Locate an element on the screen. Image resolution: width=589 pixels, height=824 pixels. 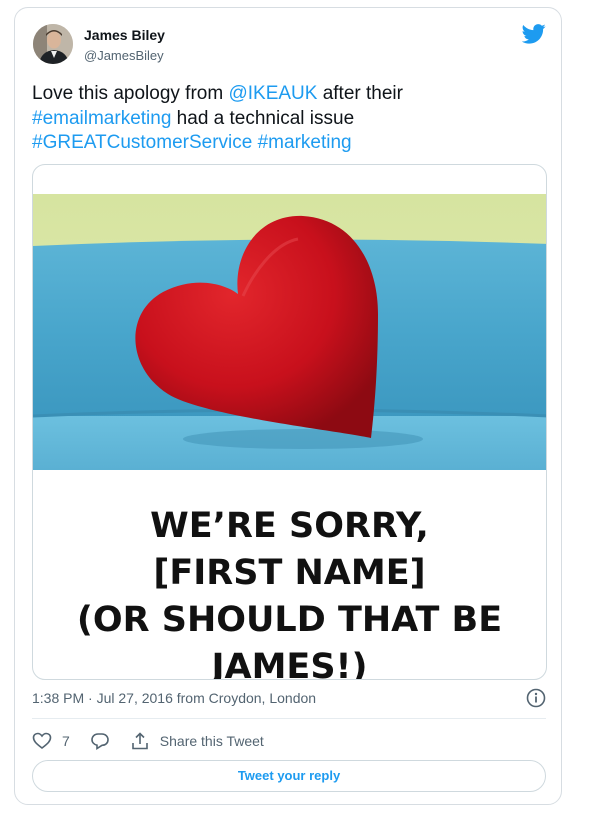
hashtag-link: #GREATCustomerService is located at coordinates (142, 142).